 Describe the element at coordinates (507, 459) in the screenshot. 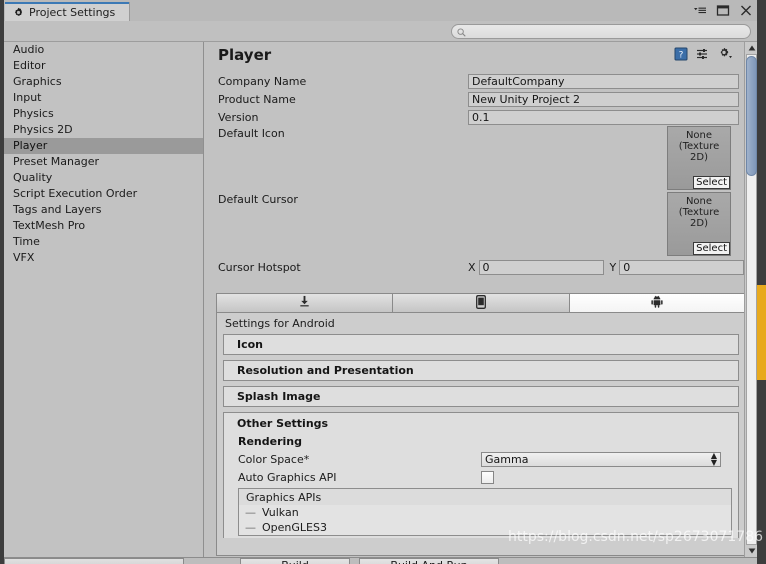

I see `color-space-value: Gamma` at that location.